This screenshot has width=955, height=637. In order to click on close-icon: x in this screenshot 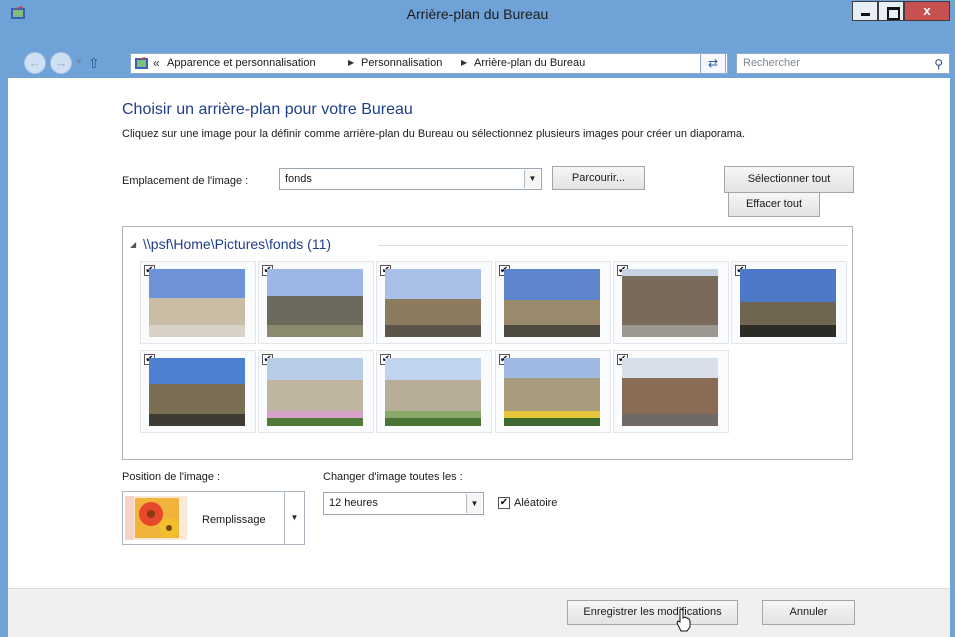, I will do `click(927, 10)`.